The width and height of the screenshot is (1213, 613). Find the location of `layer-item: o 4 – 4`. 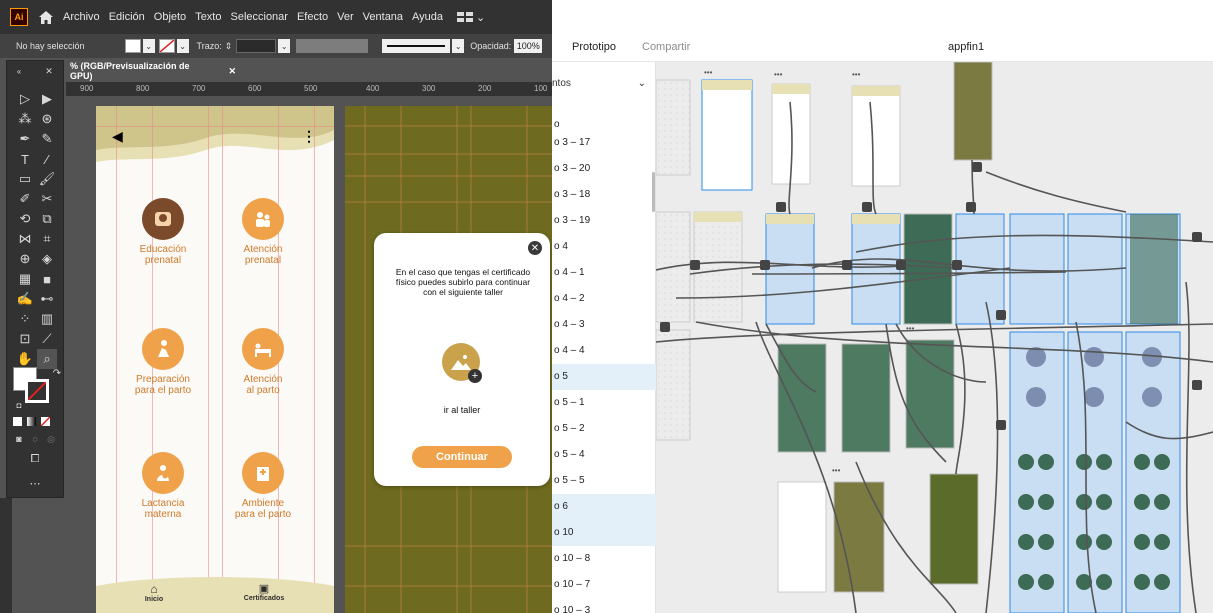

layer-item: o 4 – 4 is located at coordinates (604, 351).